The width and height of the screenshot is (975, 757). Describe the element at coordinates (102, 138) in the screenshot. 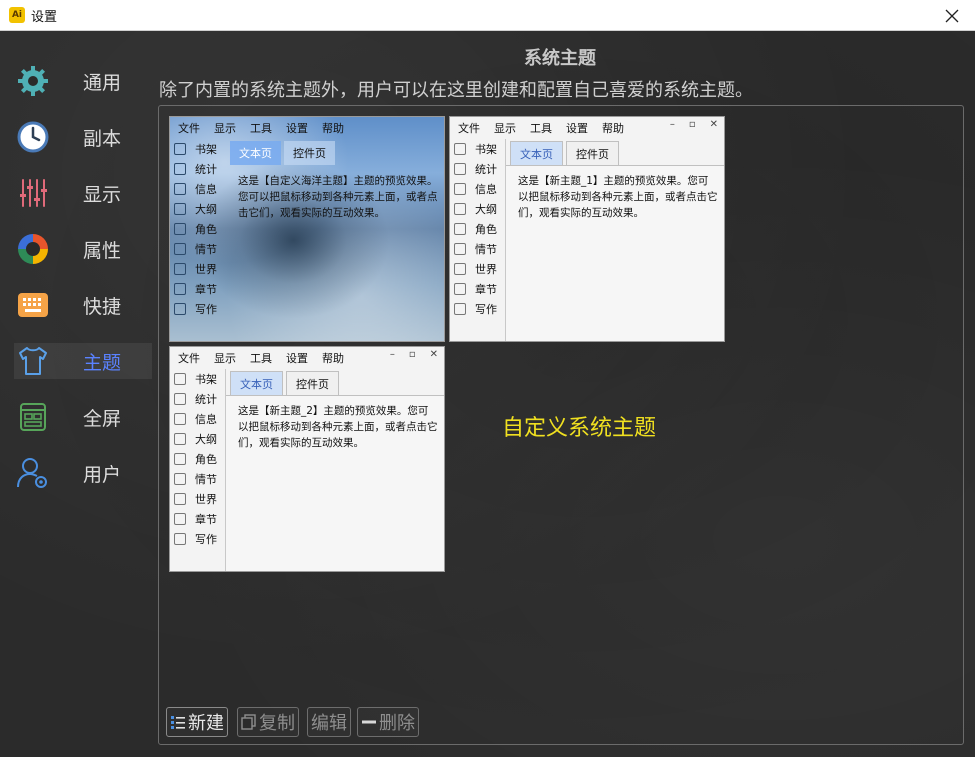

I see `sidebar-item-label: 副本` at that location.